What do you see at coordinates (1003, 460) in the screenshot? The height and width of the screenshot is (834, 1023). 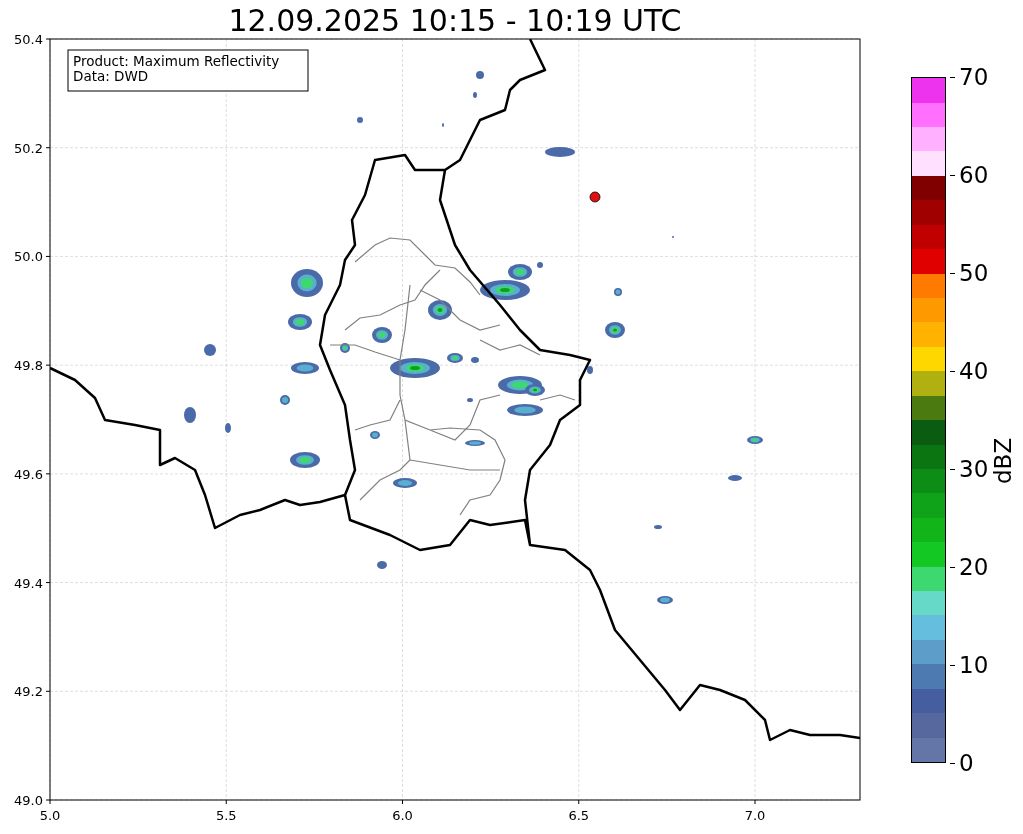 I see `colorbar-label: dBZ` at bounding box center [1003, 460].